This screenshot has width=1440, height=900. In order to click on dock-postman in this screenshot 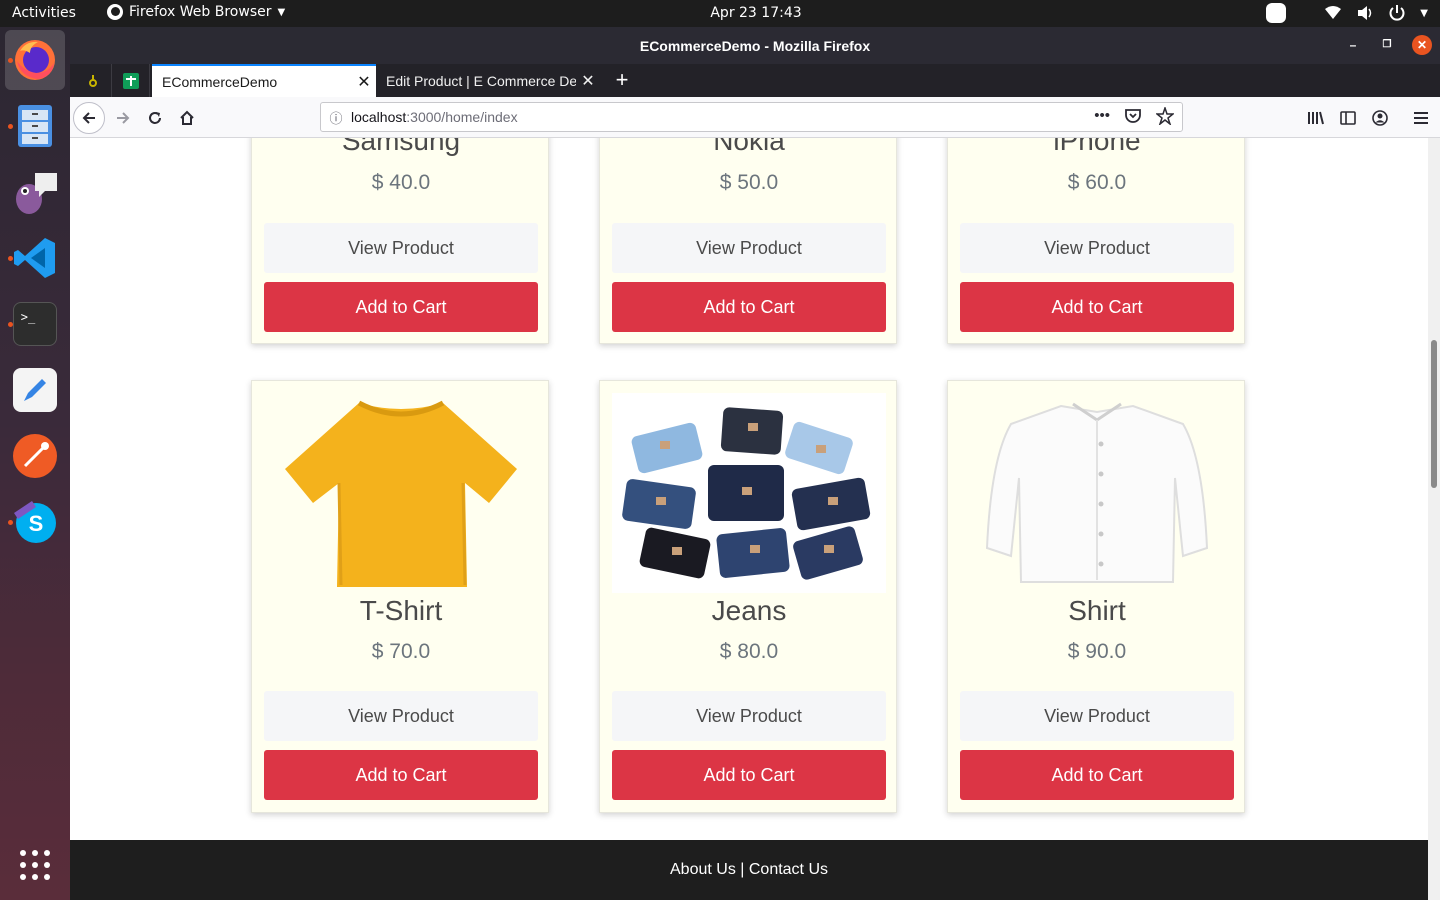, I will do `click(35, 456)`.